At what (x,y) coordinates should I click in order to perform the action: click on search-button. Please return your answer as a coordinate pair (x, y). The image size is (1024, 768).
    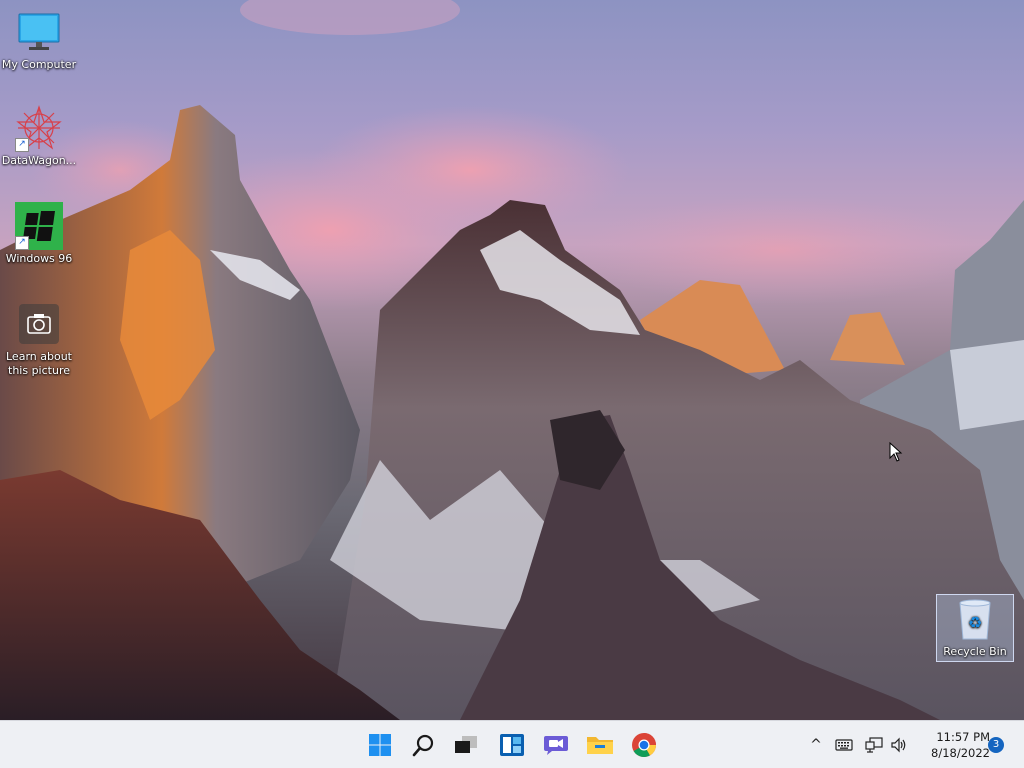
    Looking at the image, I should click on (424, 745).